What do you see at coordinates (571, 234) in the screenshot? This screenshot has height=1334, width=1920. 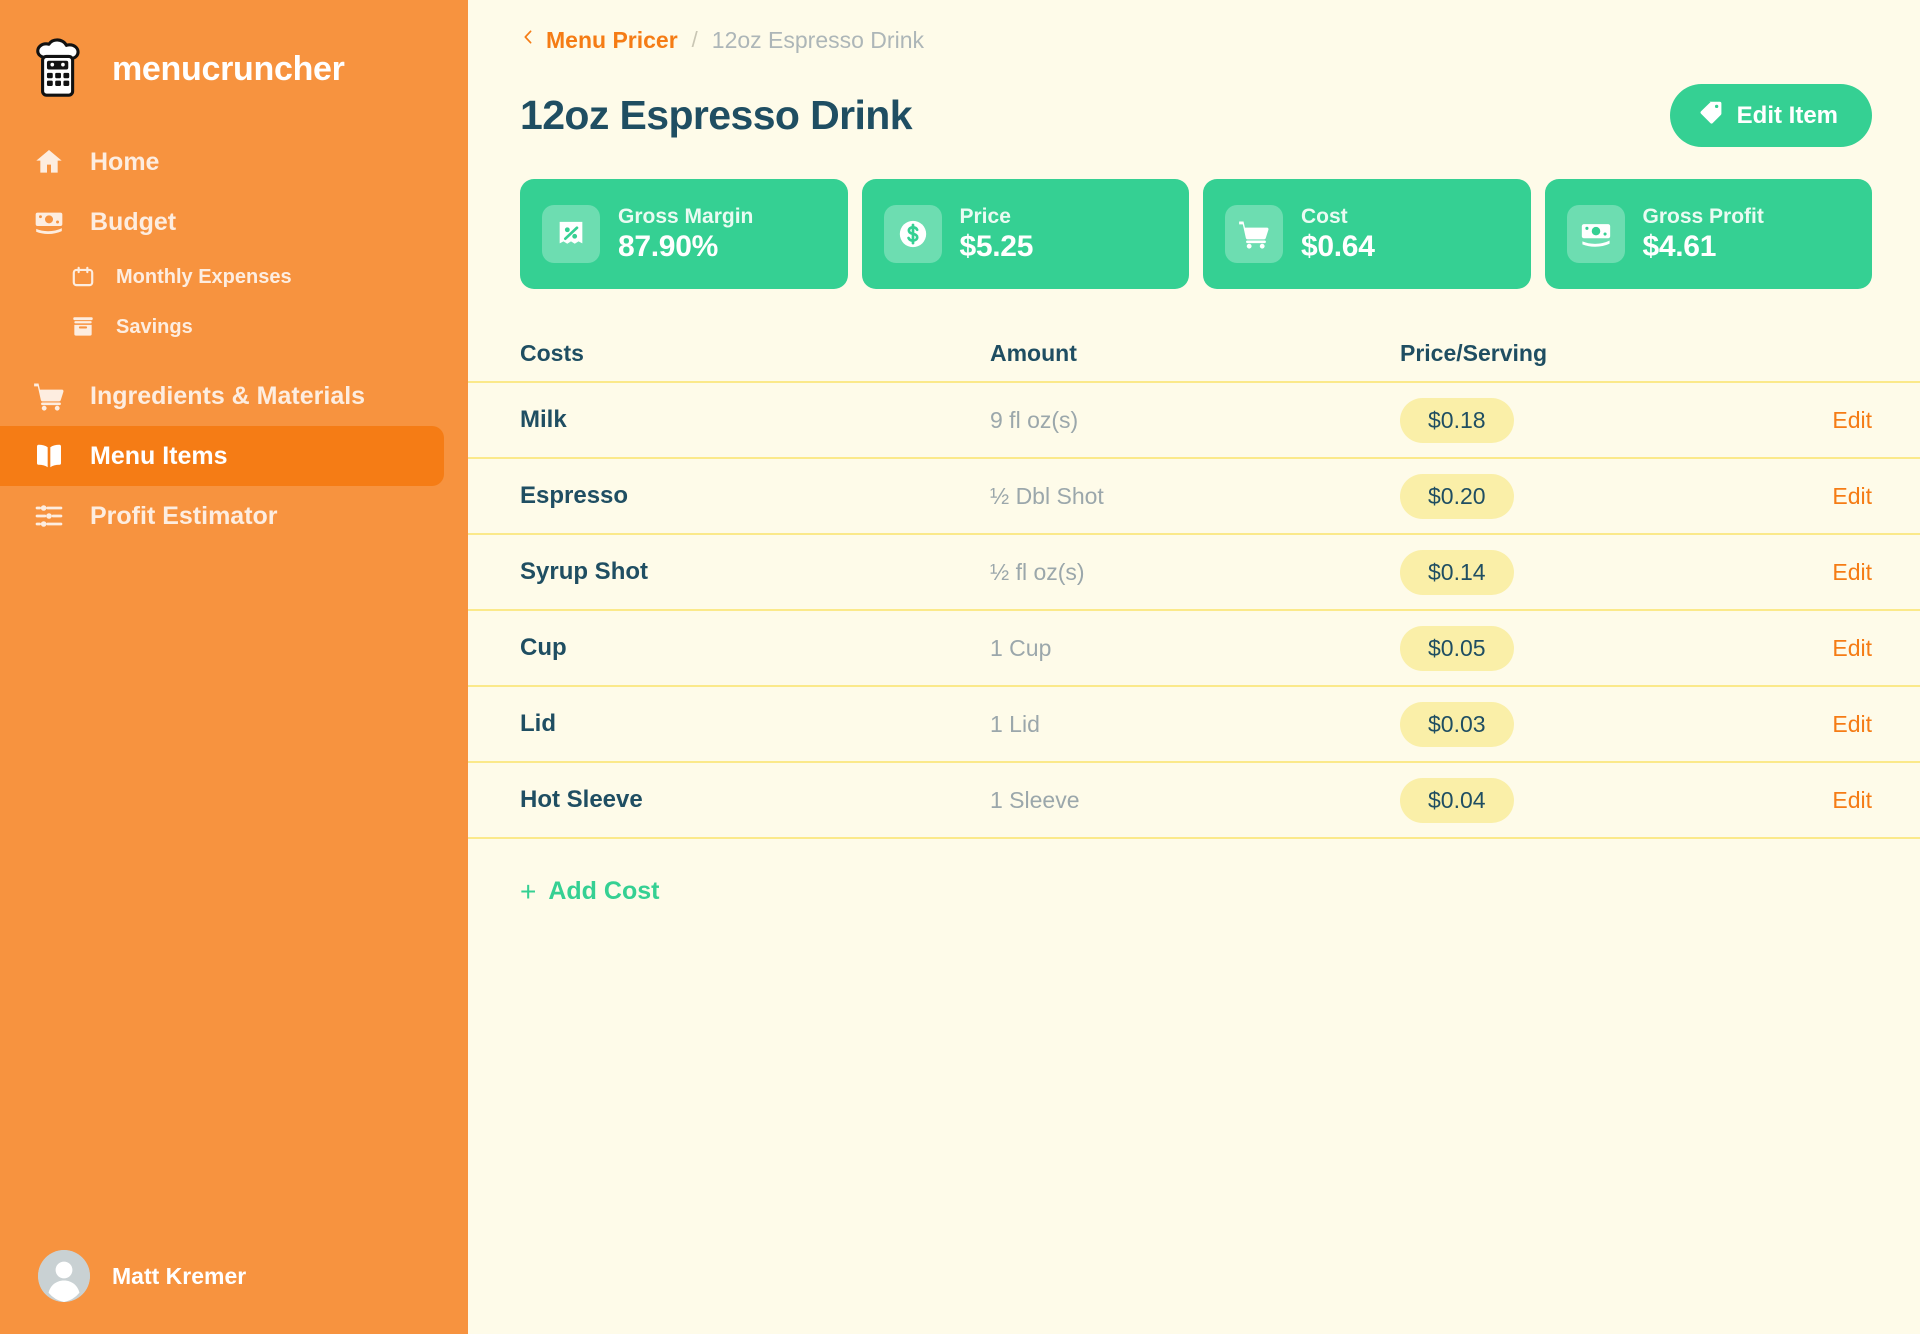 I see `percent-receipt-icon` at bounding box center [571, 234].